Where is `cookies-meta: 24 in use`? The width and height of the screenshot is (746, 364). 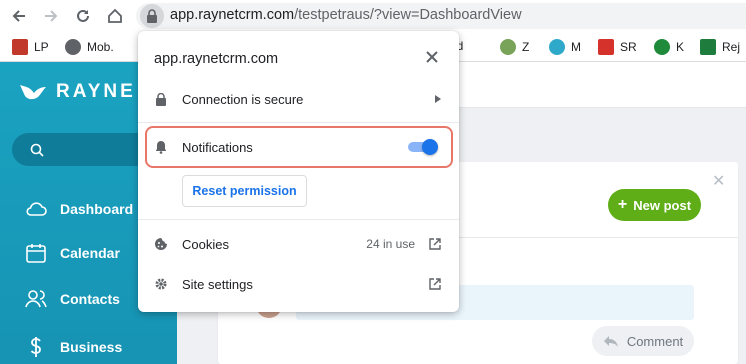
cookies-meta: 24 in use is located at coordinates (403, 244).